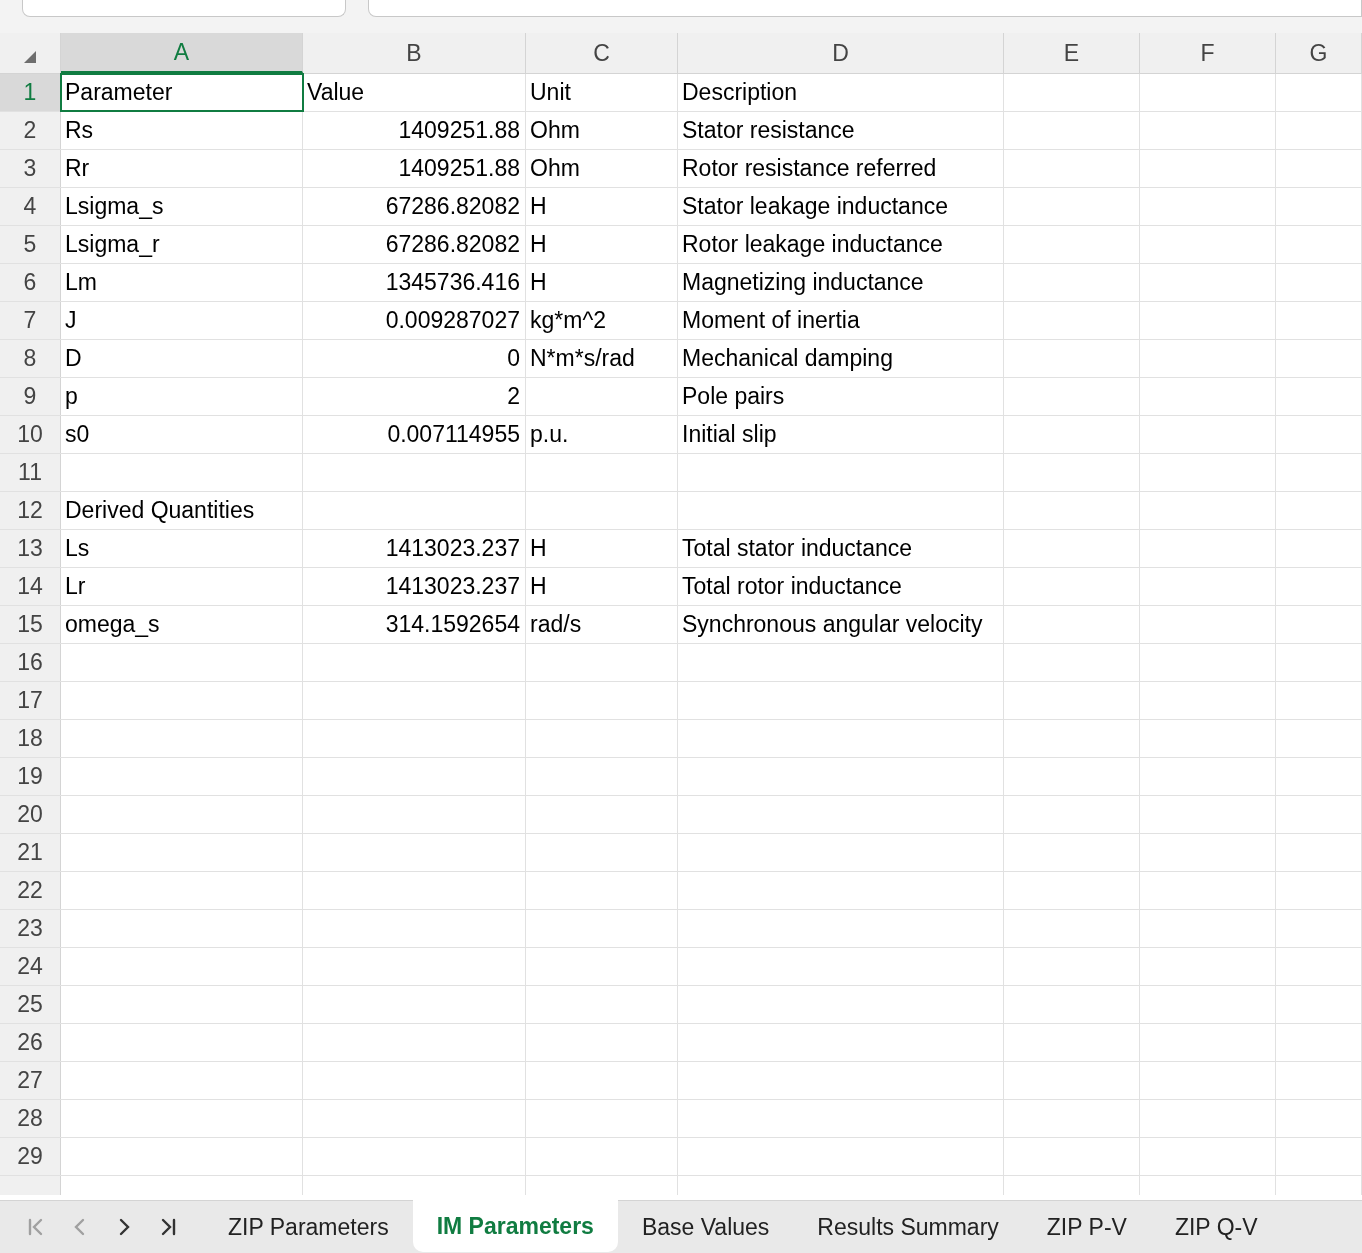  Describe the element at coordinates (841, 396) in the screenshot. I see `table-cell: Pole pairs` at that location.